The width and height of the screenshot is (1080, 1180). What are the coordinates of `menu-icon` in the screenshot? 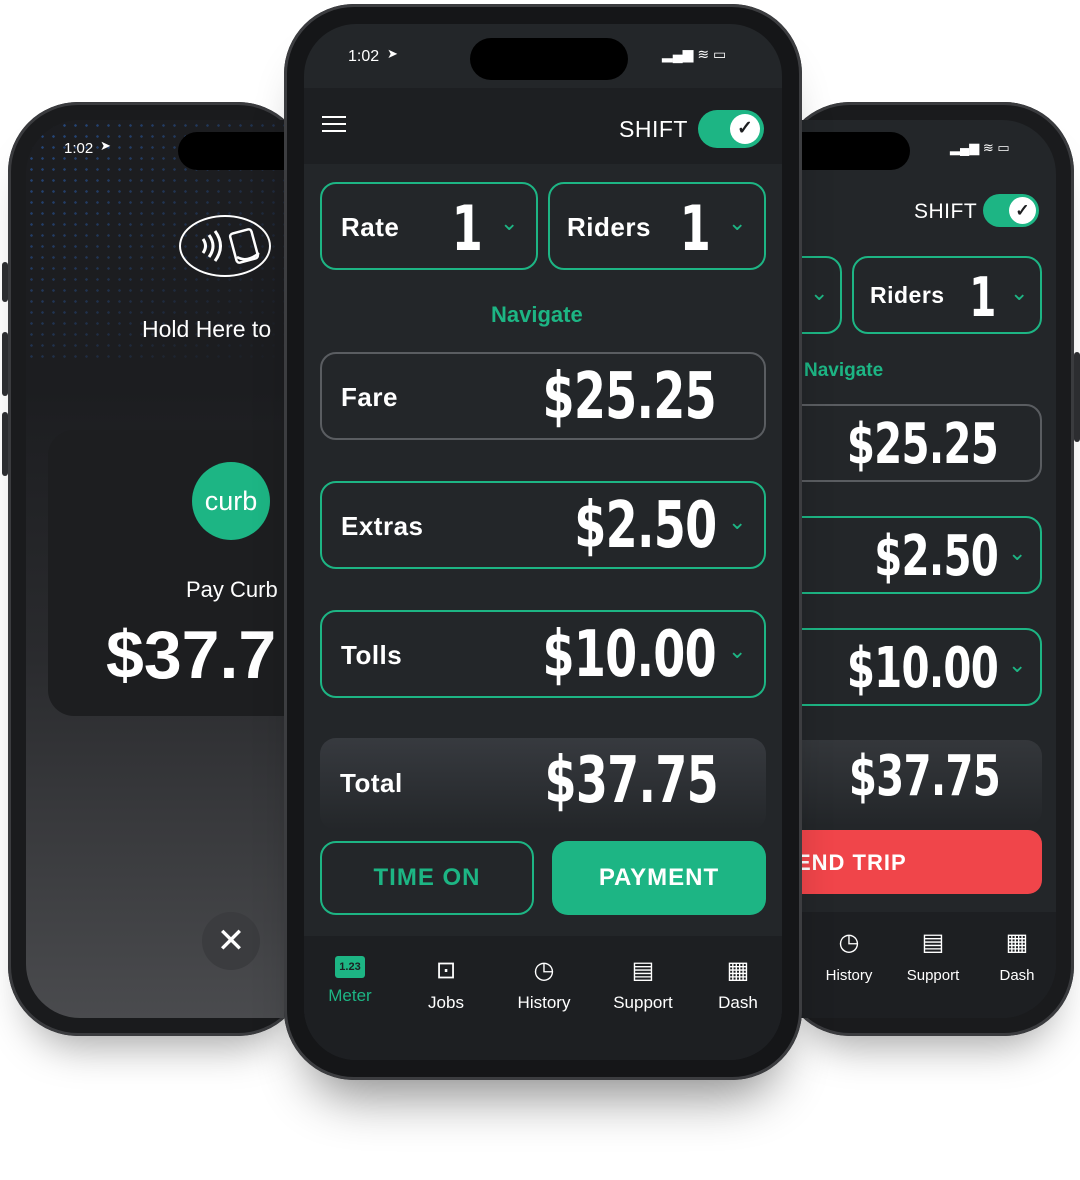 It's located at (334, 125).